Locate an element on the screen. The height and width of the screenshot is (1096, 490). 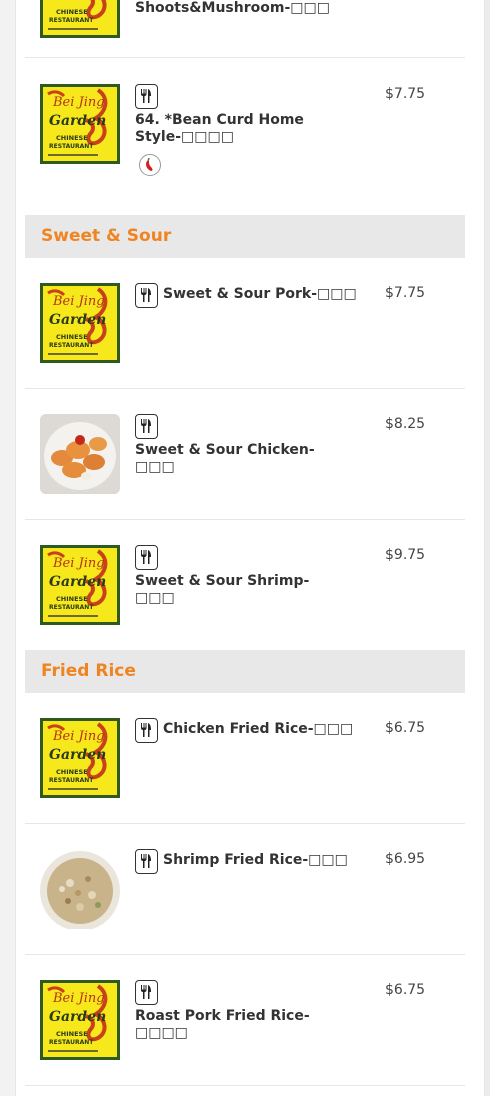
chili-pepper-icon is located at coordinates (150, 165).